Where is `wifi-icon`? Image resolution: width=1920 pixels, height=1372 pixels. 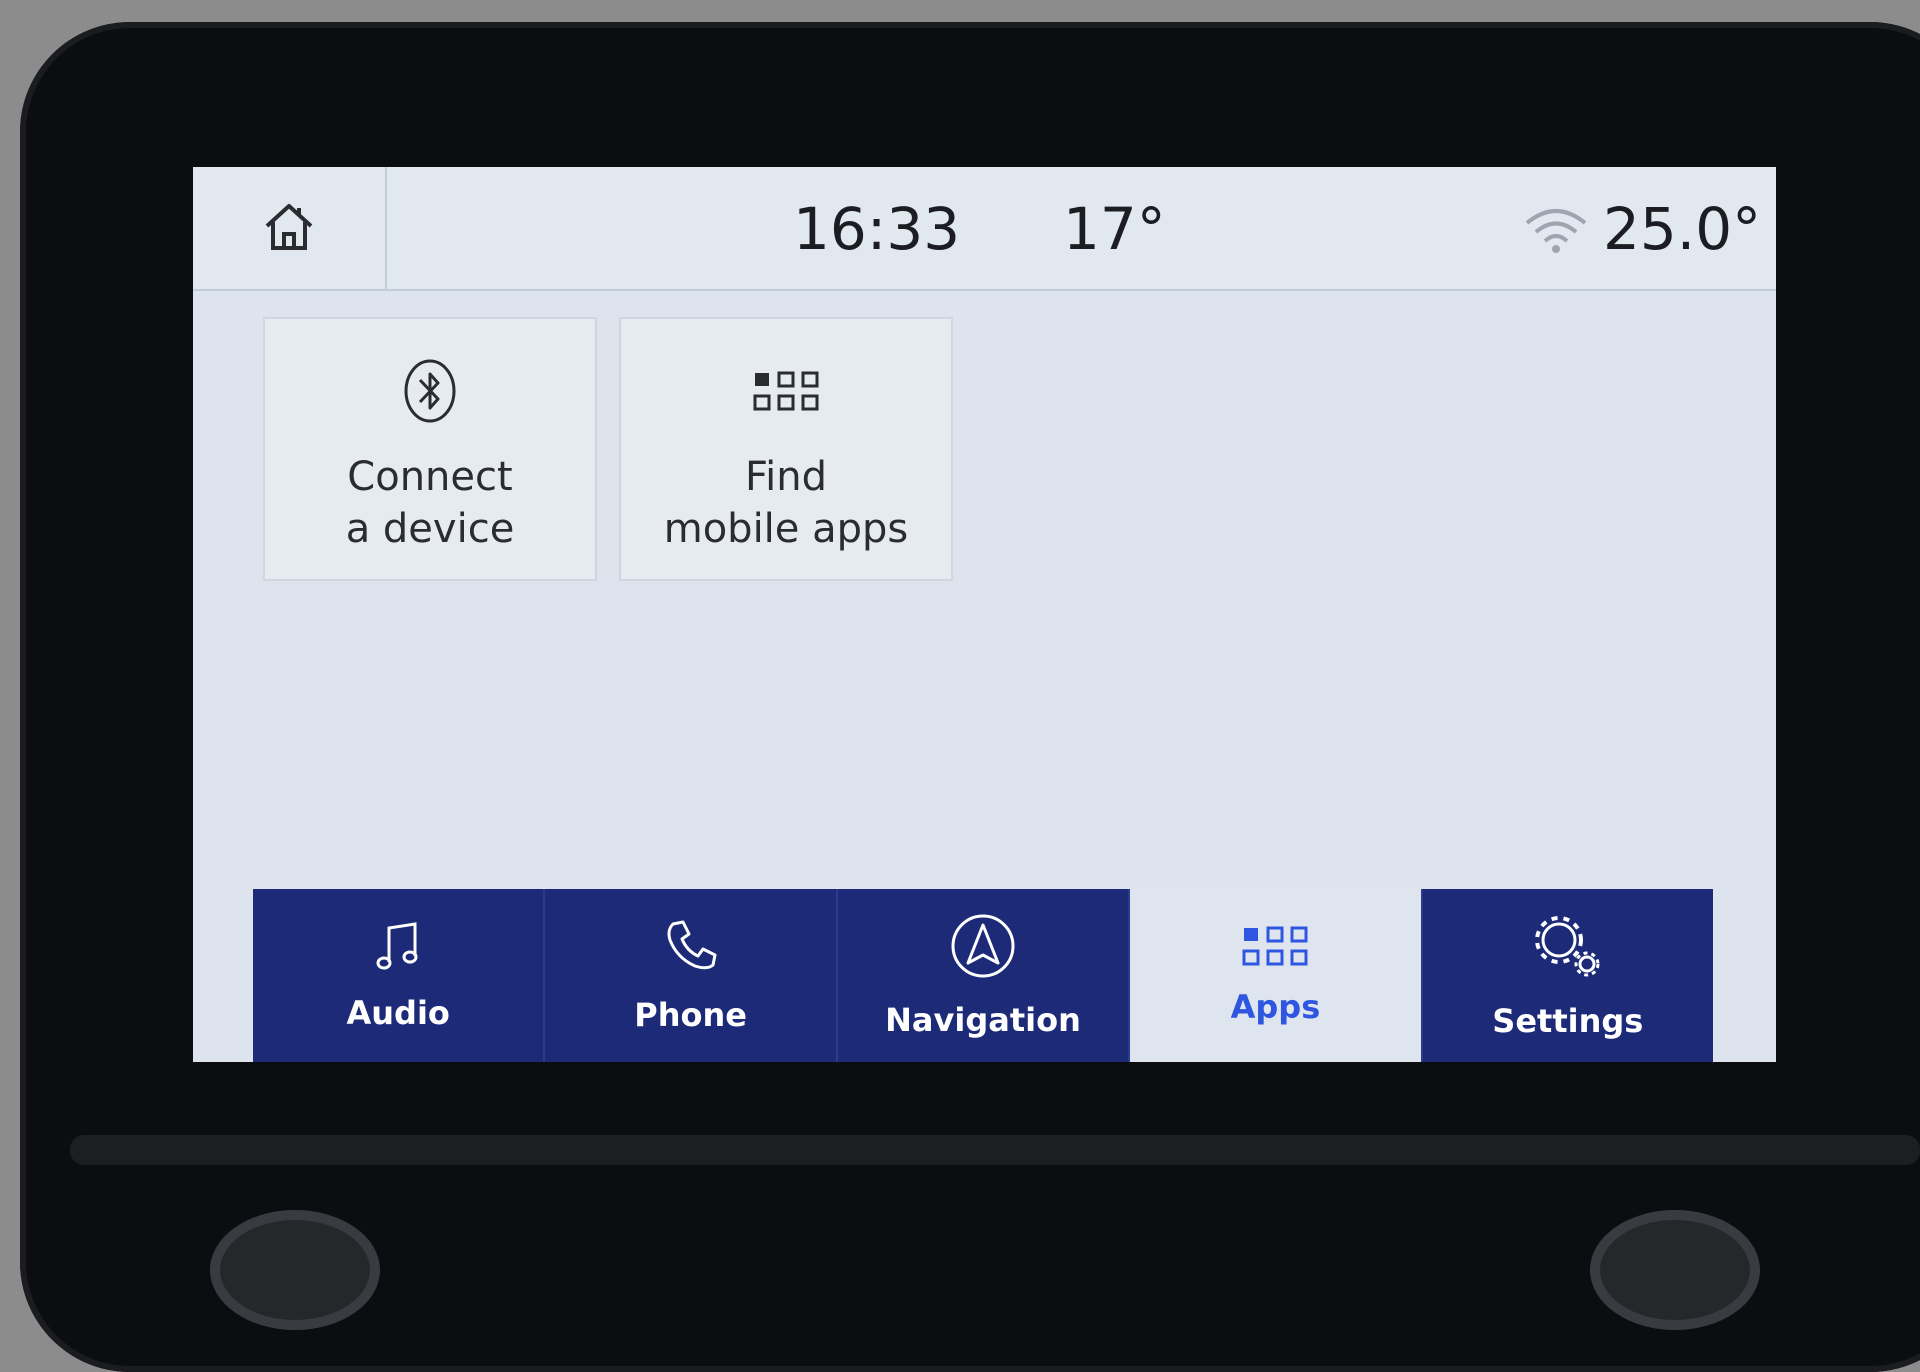
wifi-icon is located at coordinates (1556, 232).